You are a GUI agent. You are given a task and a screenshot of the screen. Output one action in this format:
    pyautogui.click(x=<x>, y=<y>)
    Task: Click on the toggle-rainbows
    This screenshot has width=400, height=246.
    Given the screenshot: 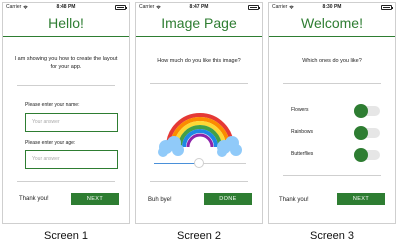 What is the action you would take?
    pyautogui.click(x=367, y=133)
    